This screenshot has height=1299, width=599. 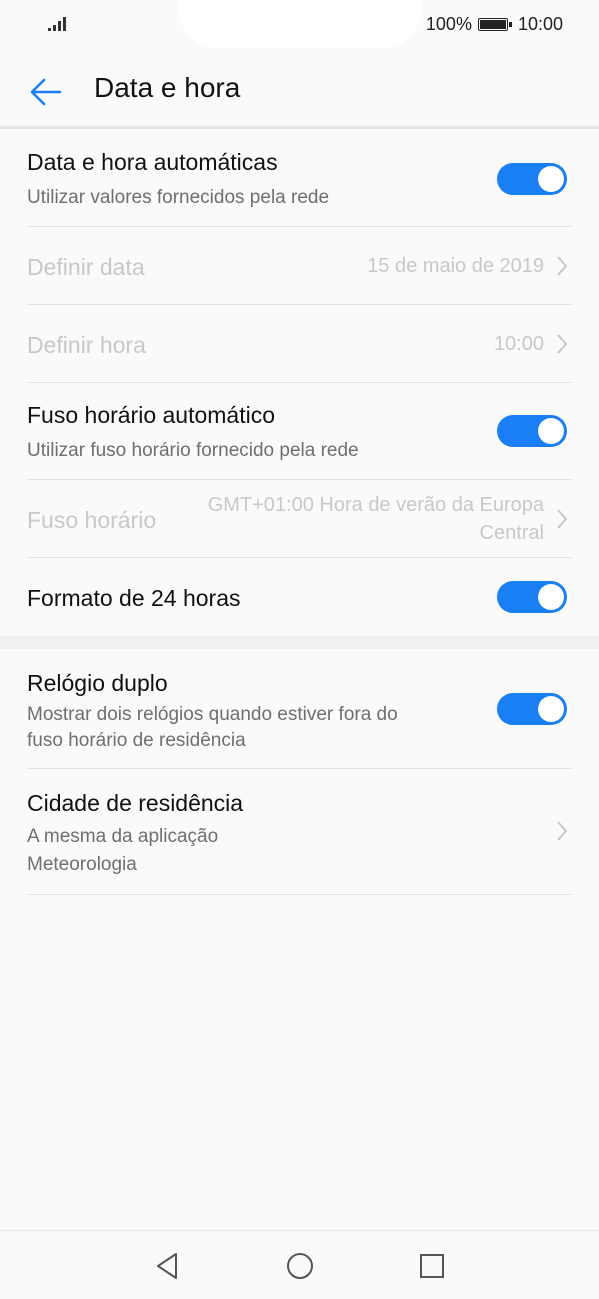 What do you see at coordinates (299, 642) in the screenshot?
I see `section-divider` at bounding box center [299, 642].